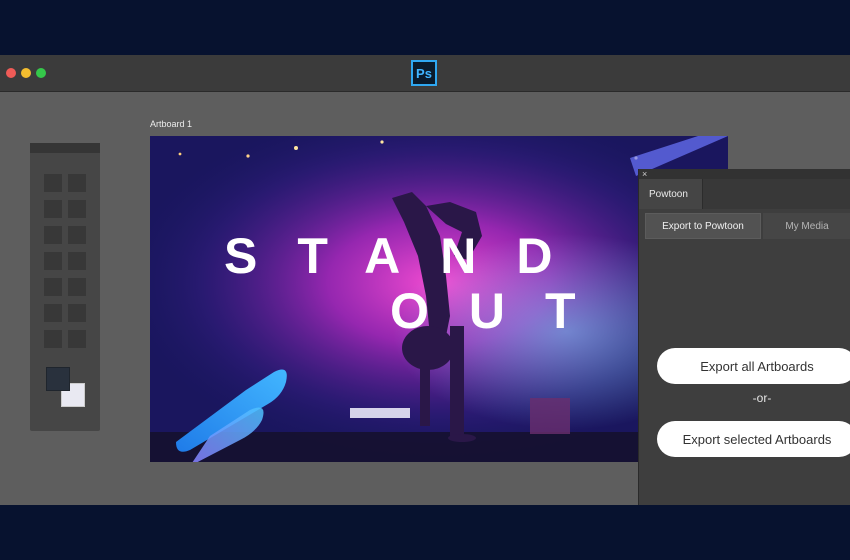  Describe the element at coordinates (11, 73) in the screenshot. I see `close-window-button` at that location.